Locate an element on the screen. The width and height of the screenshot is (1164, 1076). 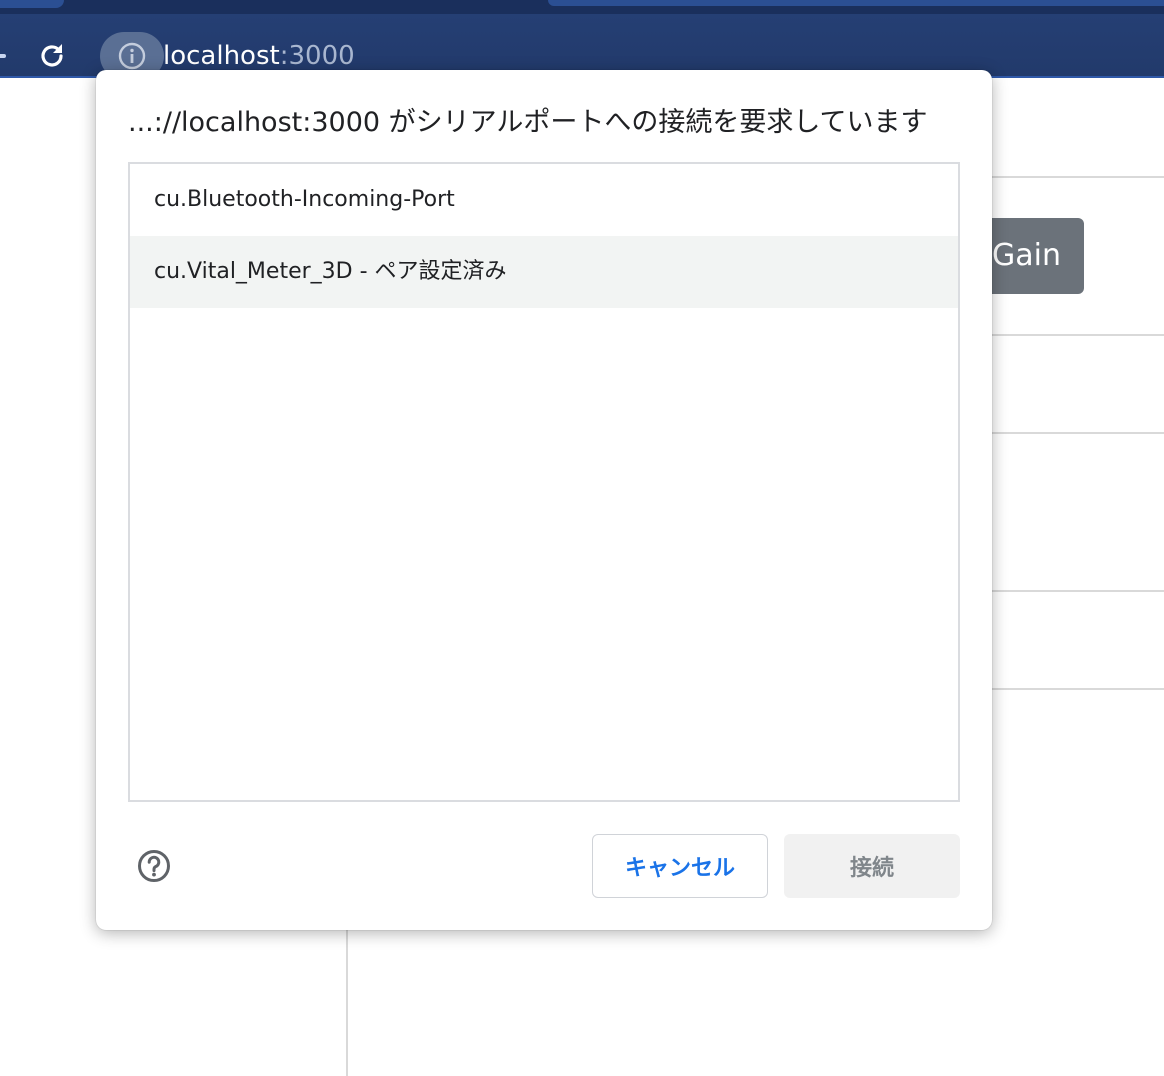
page-column-divider is located at coordinates (347, 998).